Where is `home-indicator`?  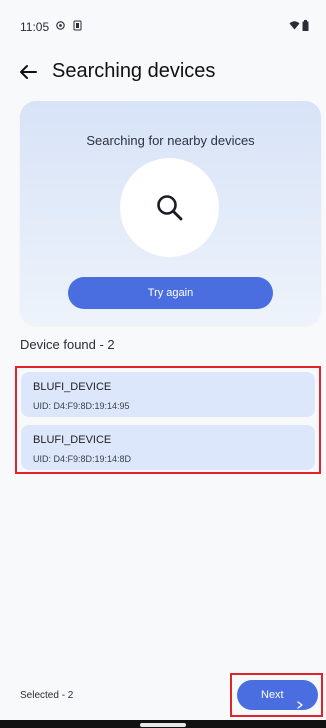 home-indicator is located at coordinates (163, 725).